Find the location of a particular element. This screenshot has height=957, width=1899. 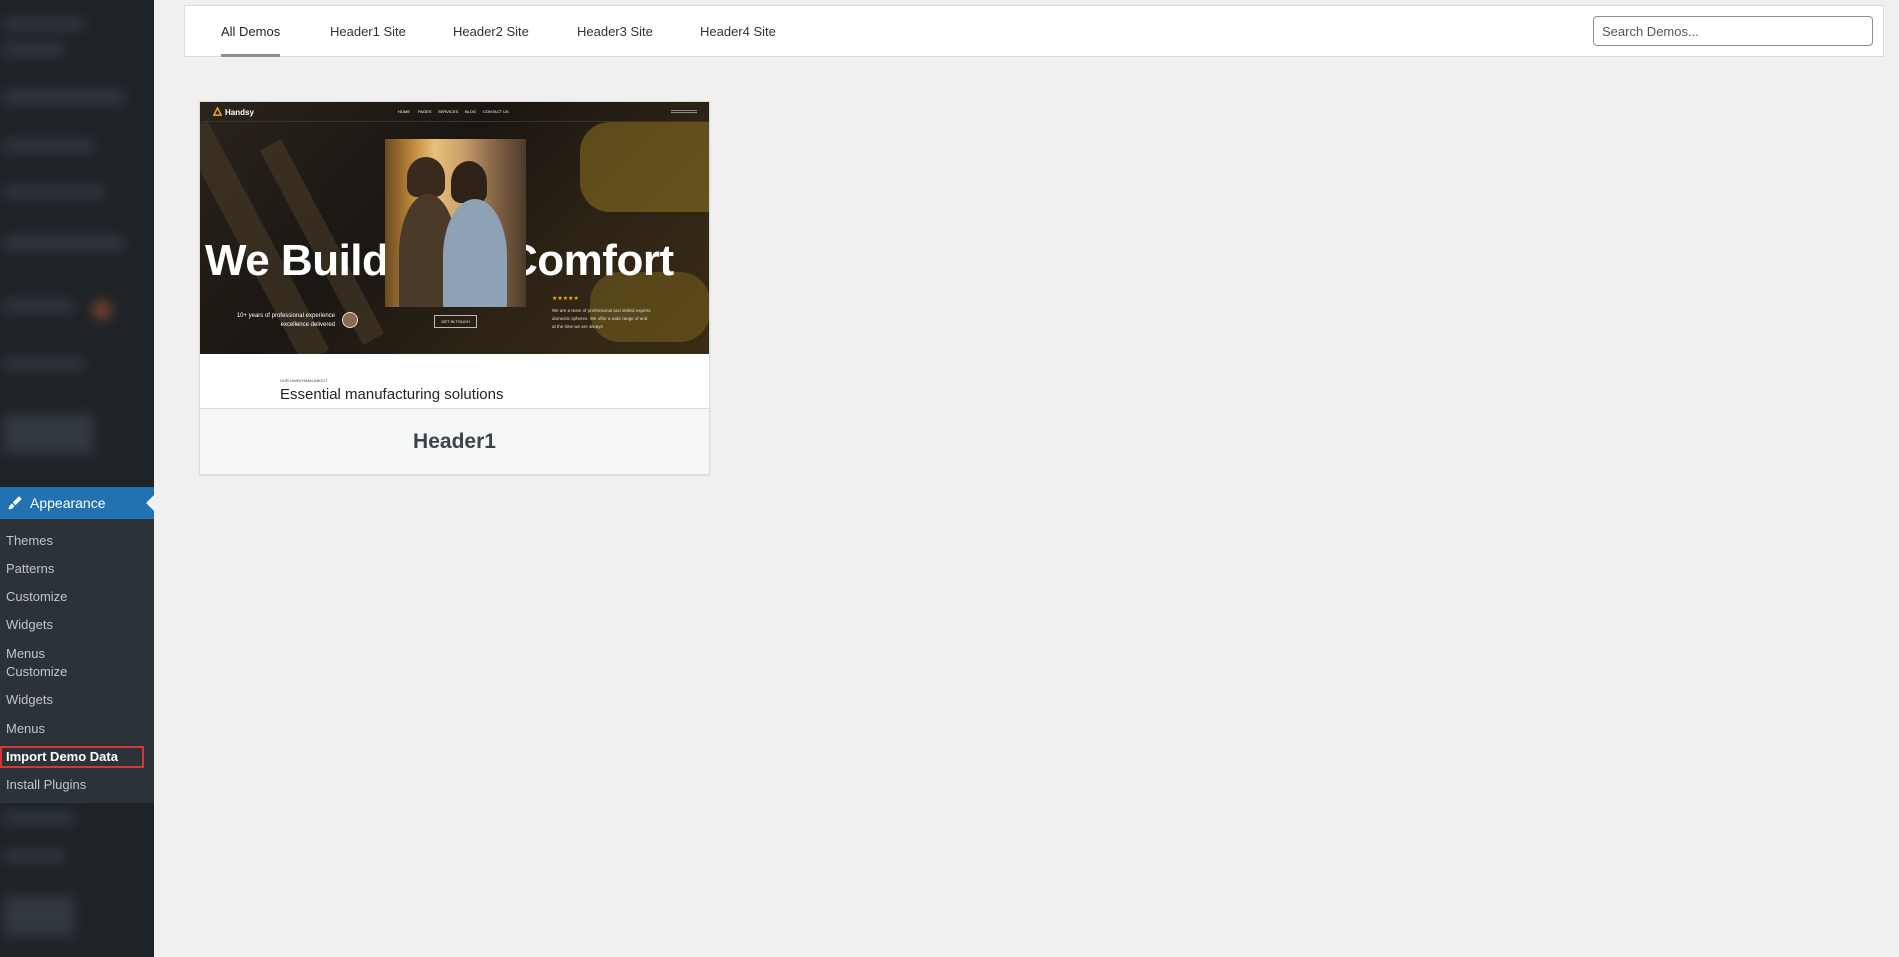

submenu-item-menus-2: Menus is located at coordinates (25, 729).